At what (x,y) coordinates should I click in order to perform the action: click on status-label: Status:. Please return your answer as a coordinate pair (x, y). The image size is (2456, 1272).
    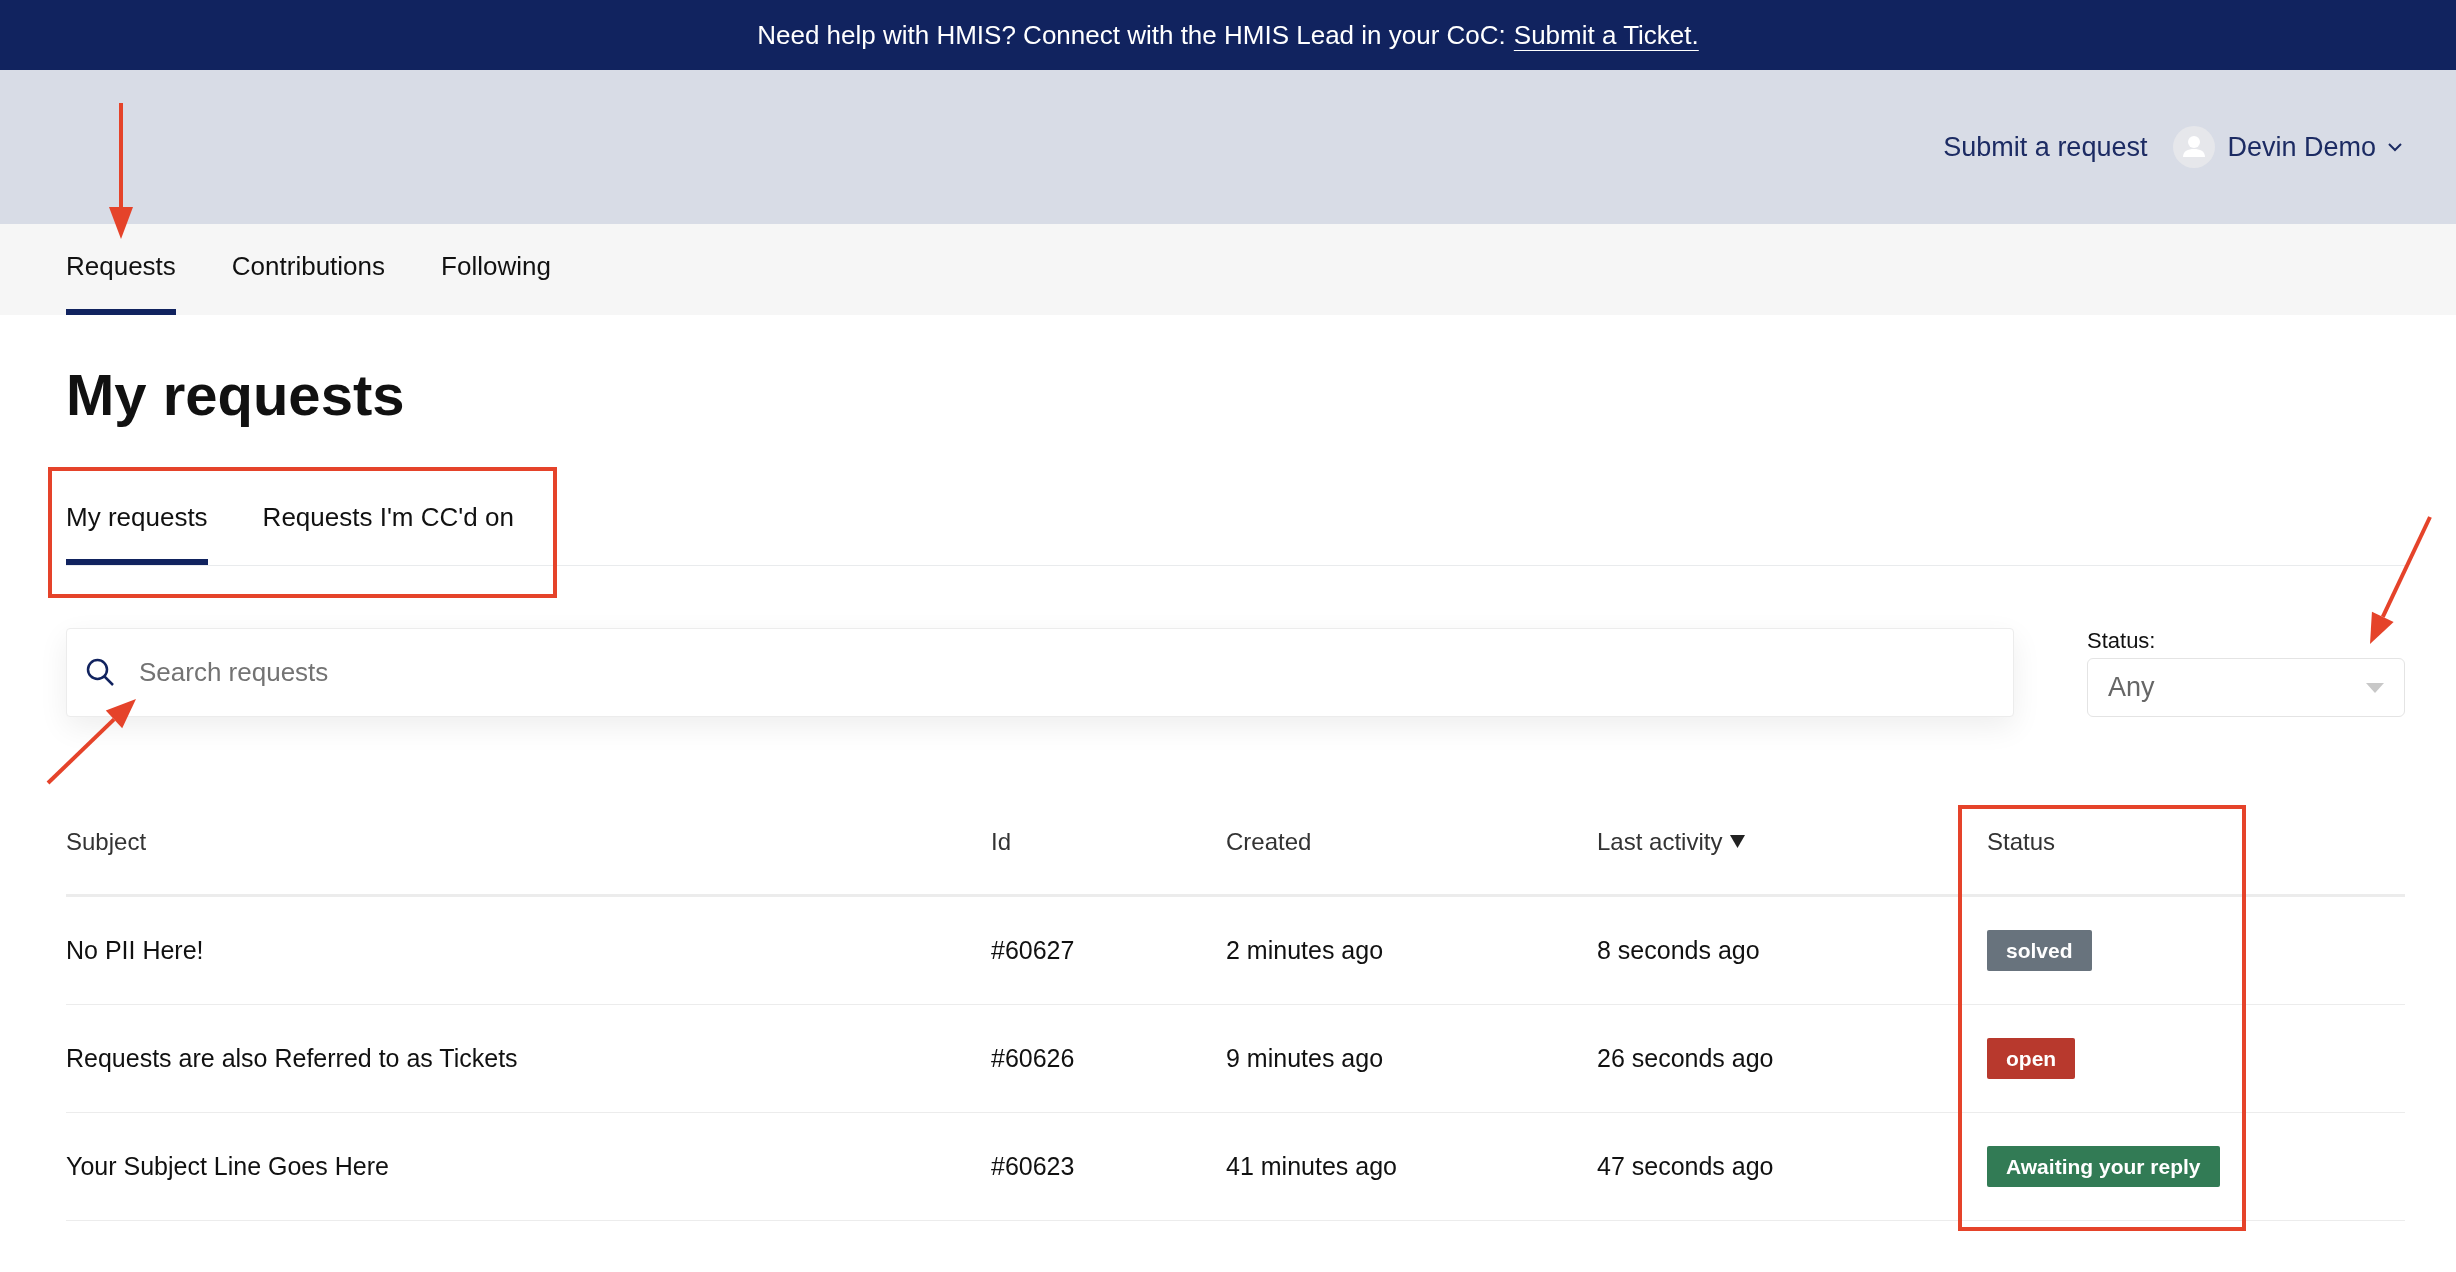
    Looking at the image, I should click on (2121, 641).